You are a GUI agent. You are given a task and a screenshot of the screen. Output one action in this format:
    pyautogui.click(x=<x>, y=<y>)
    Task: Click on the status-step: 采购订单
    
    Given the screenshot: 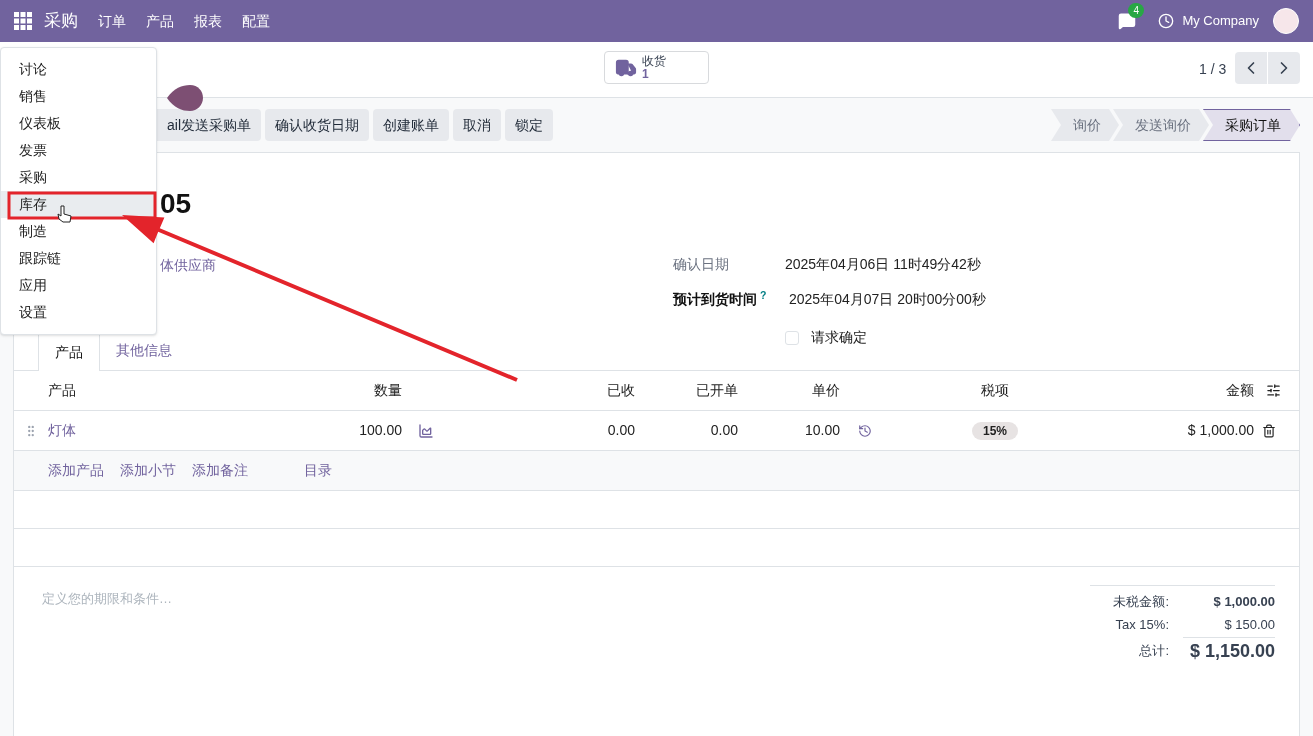 What is the action you would take?
    pyautogui.click(x=1251, y=125)
    